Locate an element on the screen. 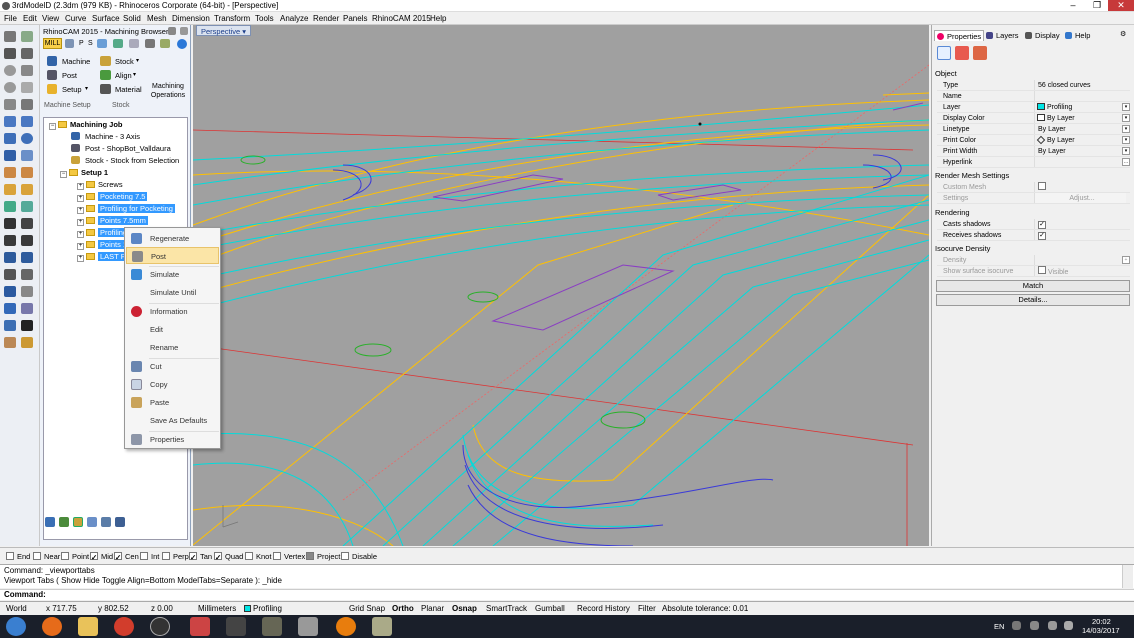  osnap-perp: Perp is located at coordinates (175, 556).